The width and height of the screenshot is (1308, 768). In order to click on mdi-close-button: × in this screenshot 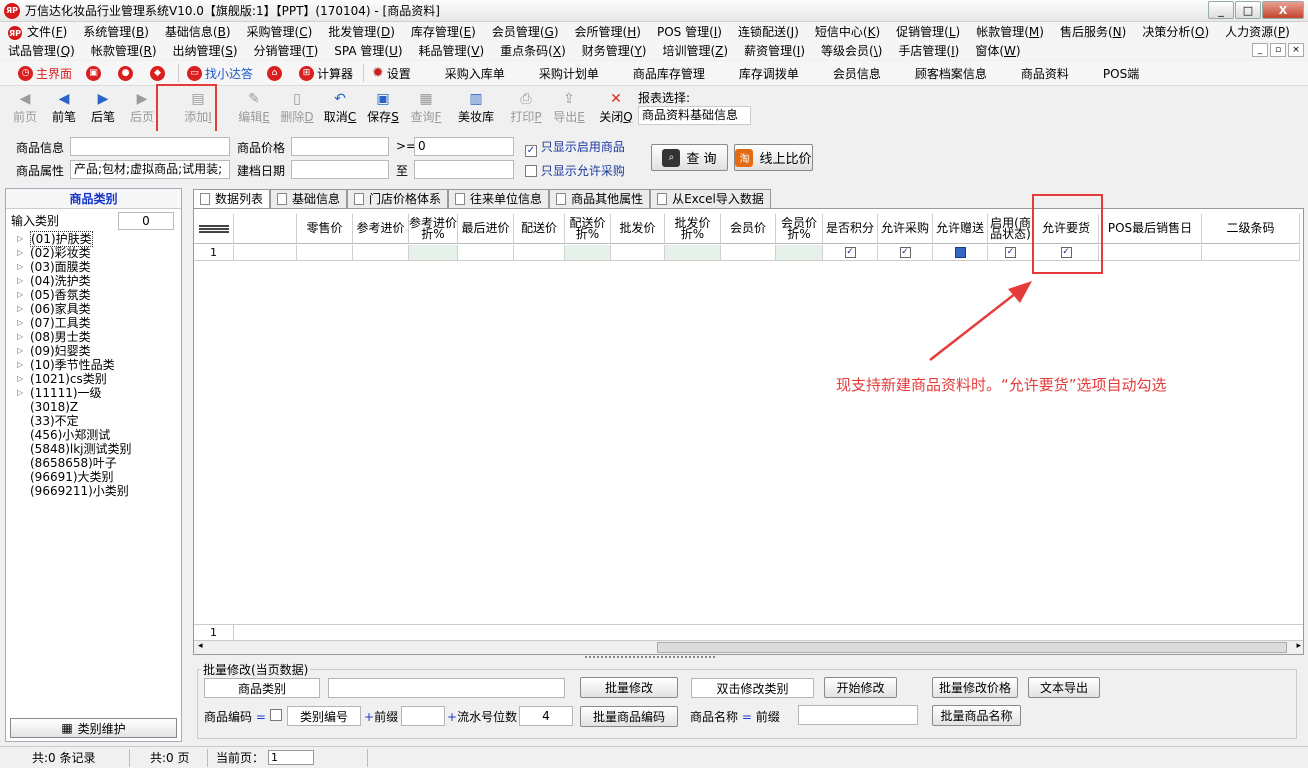, I will do `click(1296, 50)`.